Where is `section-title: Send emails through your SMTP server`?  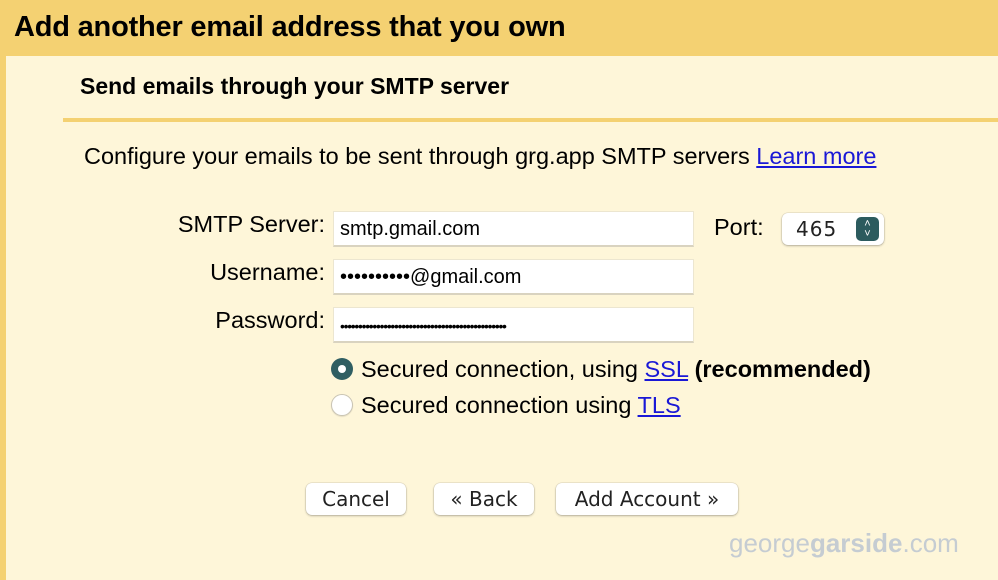 section-title: Send emails through your SMTP server is located at coordinates (295, 86).